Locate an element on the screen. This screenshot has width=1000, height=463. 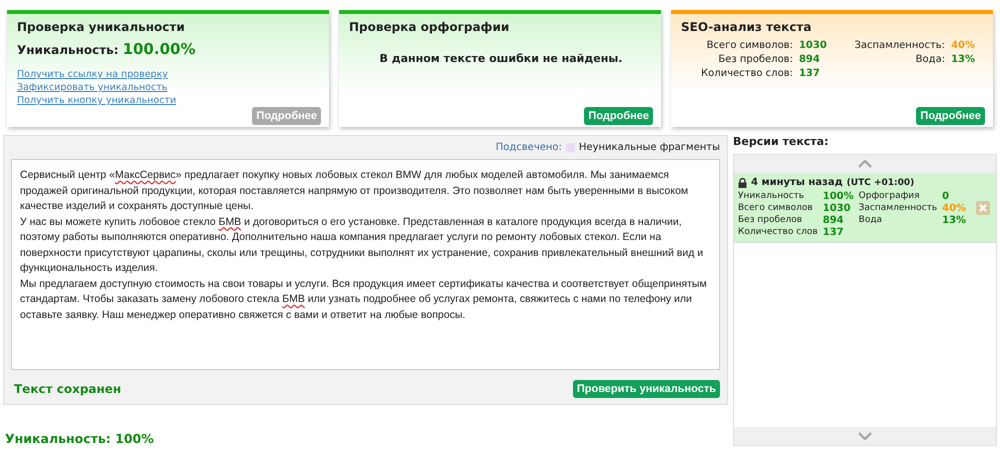
stat-label: Уникальность is located at coordinates (772, 196).